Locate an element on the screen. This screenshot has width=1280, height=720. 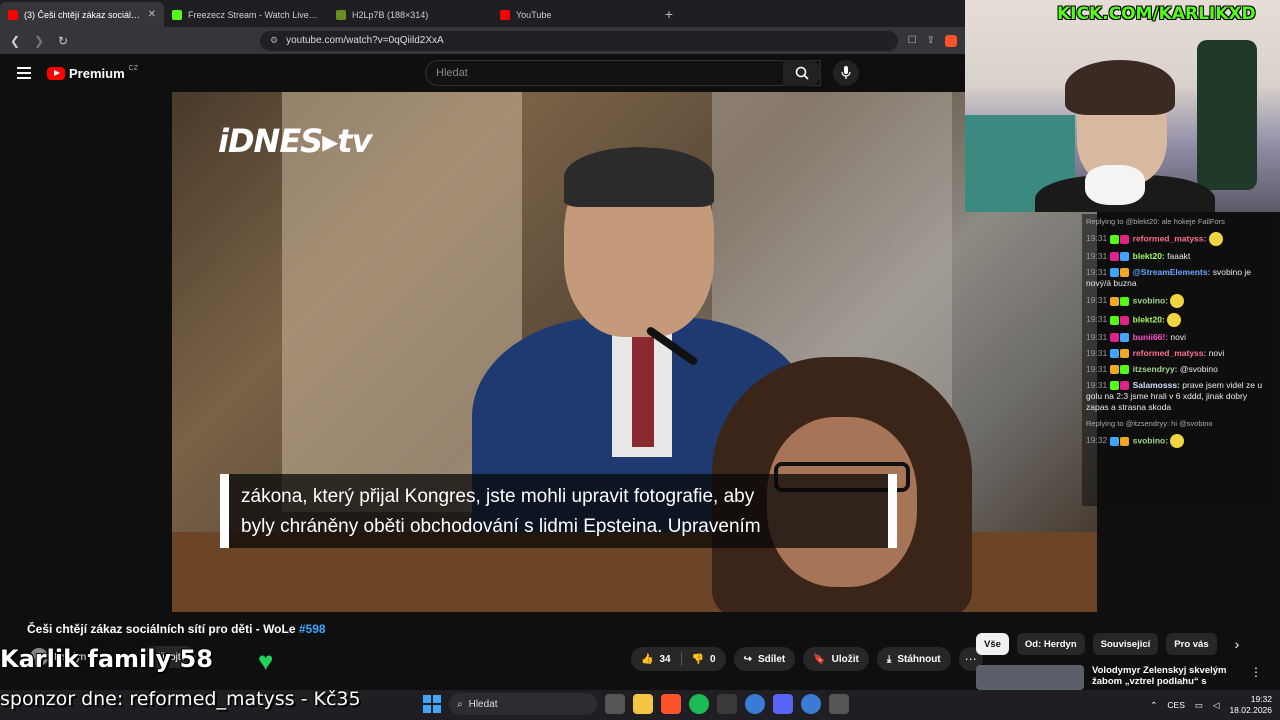
family-overlay-text: Karlik family 58 is located at coordinates (106, 659).